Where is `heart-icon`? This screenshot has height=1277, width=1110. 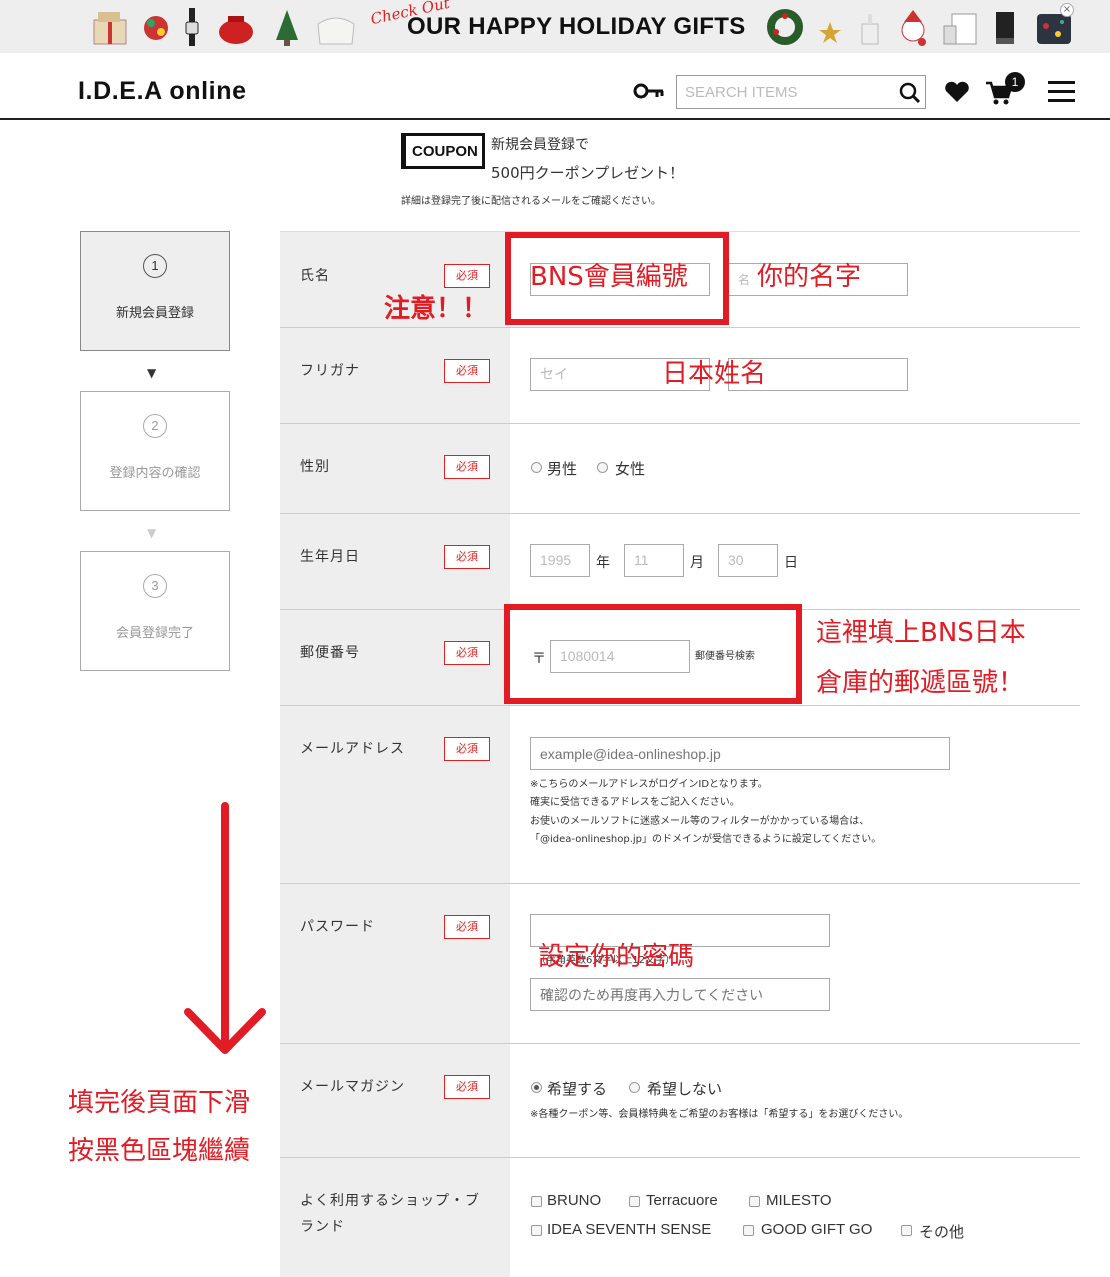 heart-icon is located at coordinates (957, 92).